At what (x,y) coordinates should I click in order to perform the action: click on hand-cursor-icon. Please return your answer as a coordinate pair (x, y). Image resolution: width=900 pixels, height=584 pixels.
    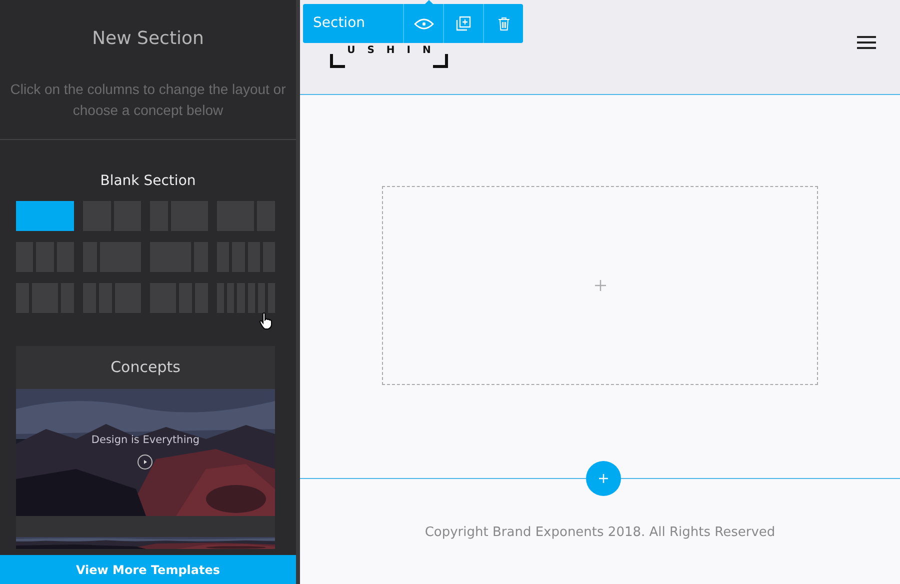
    Looking at the image, I should click on (266, 321).